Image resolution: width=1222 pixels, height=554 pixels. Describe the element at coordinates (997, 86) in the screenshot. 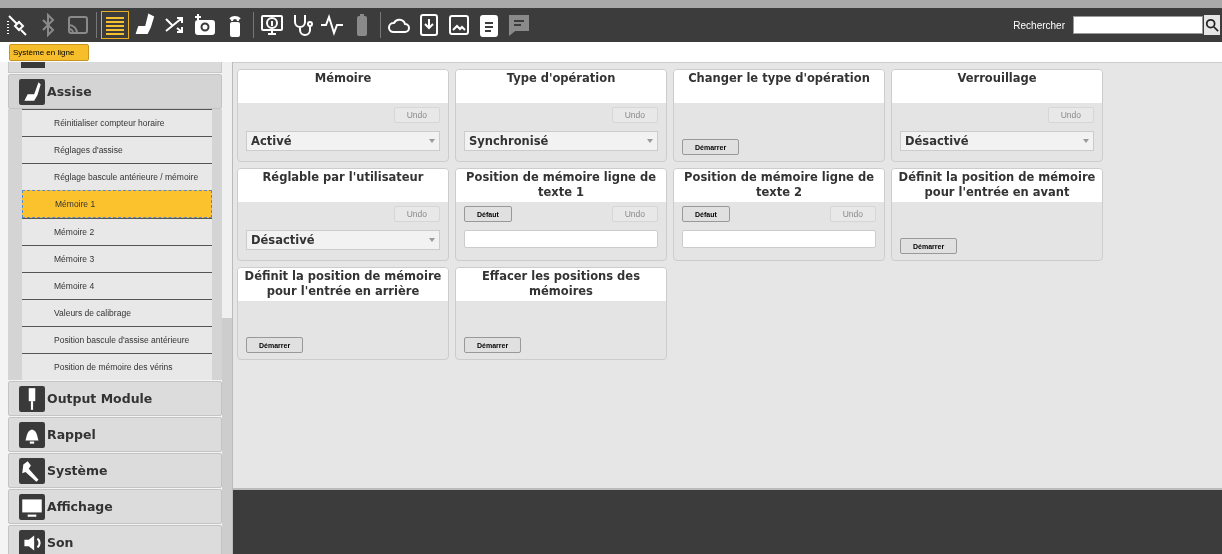

I see `card-title: Verrouillage` at that location.